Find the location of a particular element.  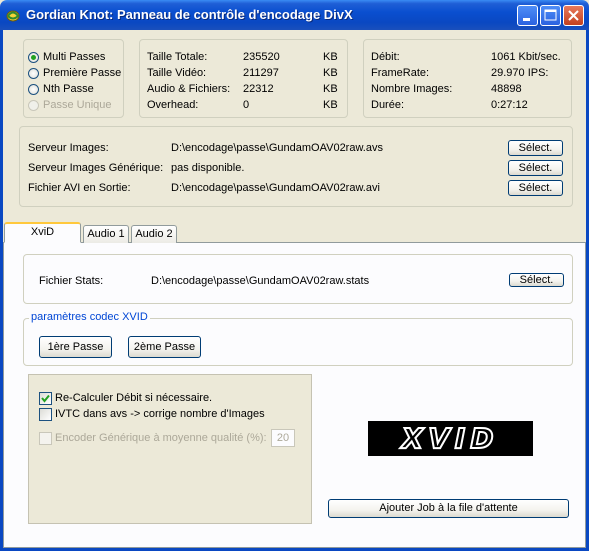

stat-label: Débit: is located at coordinates (385, 57).